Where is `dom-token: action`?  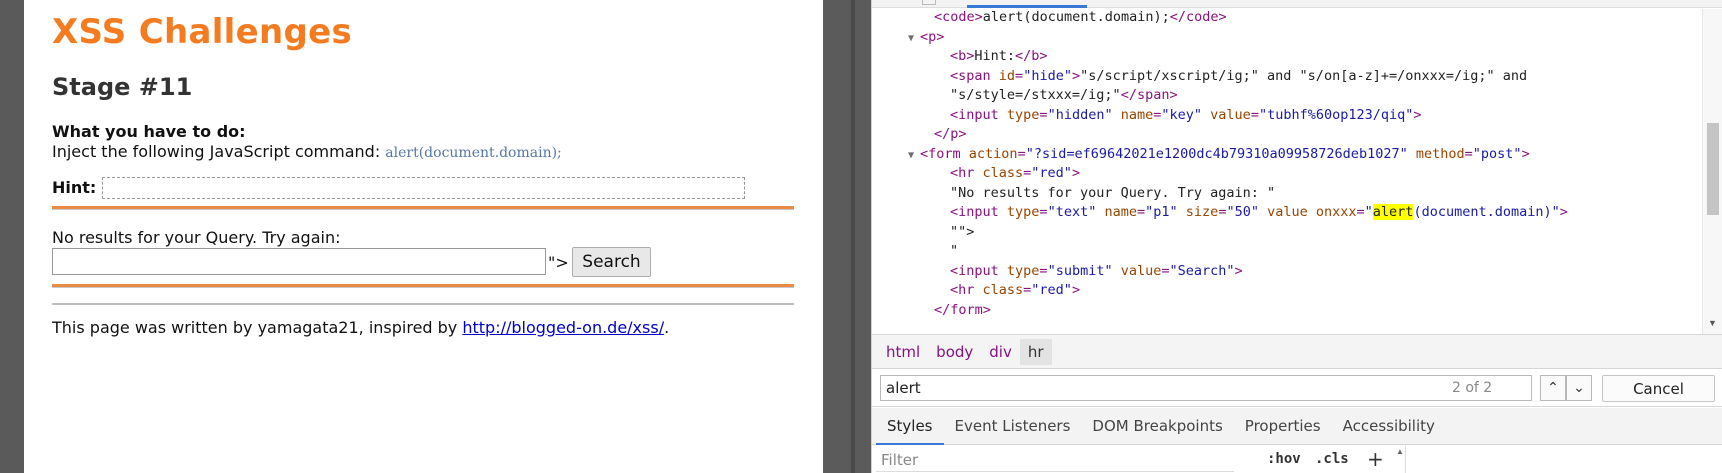
dom-token: action is located at coordinates (993, 153).